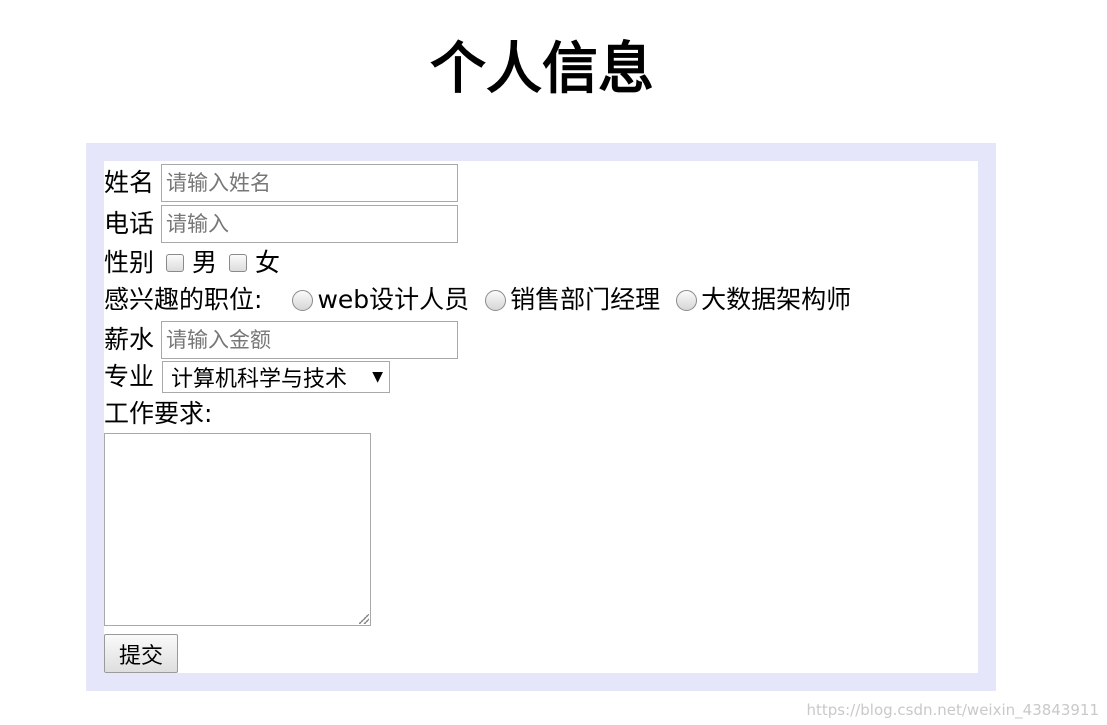  I want to click on position-bigdata-label: 大数据架构师, so click(776, 299).